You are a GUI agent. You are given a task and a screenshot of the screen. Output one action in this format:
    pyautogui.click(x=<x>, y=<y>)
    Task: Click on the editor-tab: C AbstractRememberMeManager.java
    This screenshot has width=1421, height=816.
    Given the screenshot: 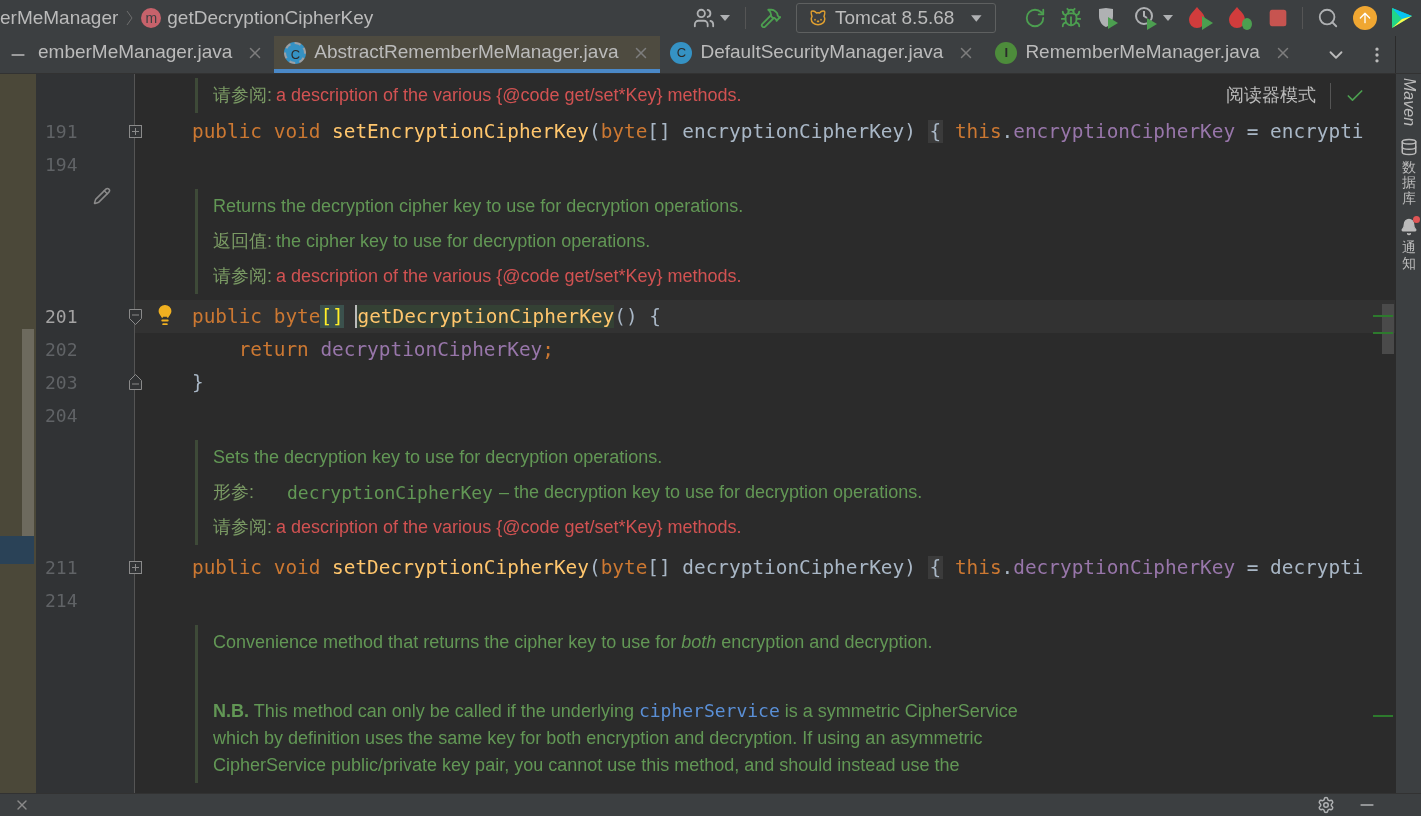 What is the action you would take?
    pyautogui.click(x=467, y=54)
    